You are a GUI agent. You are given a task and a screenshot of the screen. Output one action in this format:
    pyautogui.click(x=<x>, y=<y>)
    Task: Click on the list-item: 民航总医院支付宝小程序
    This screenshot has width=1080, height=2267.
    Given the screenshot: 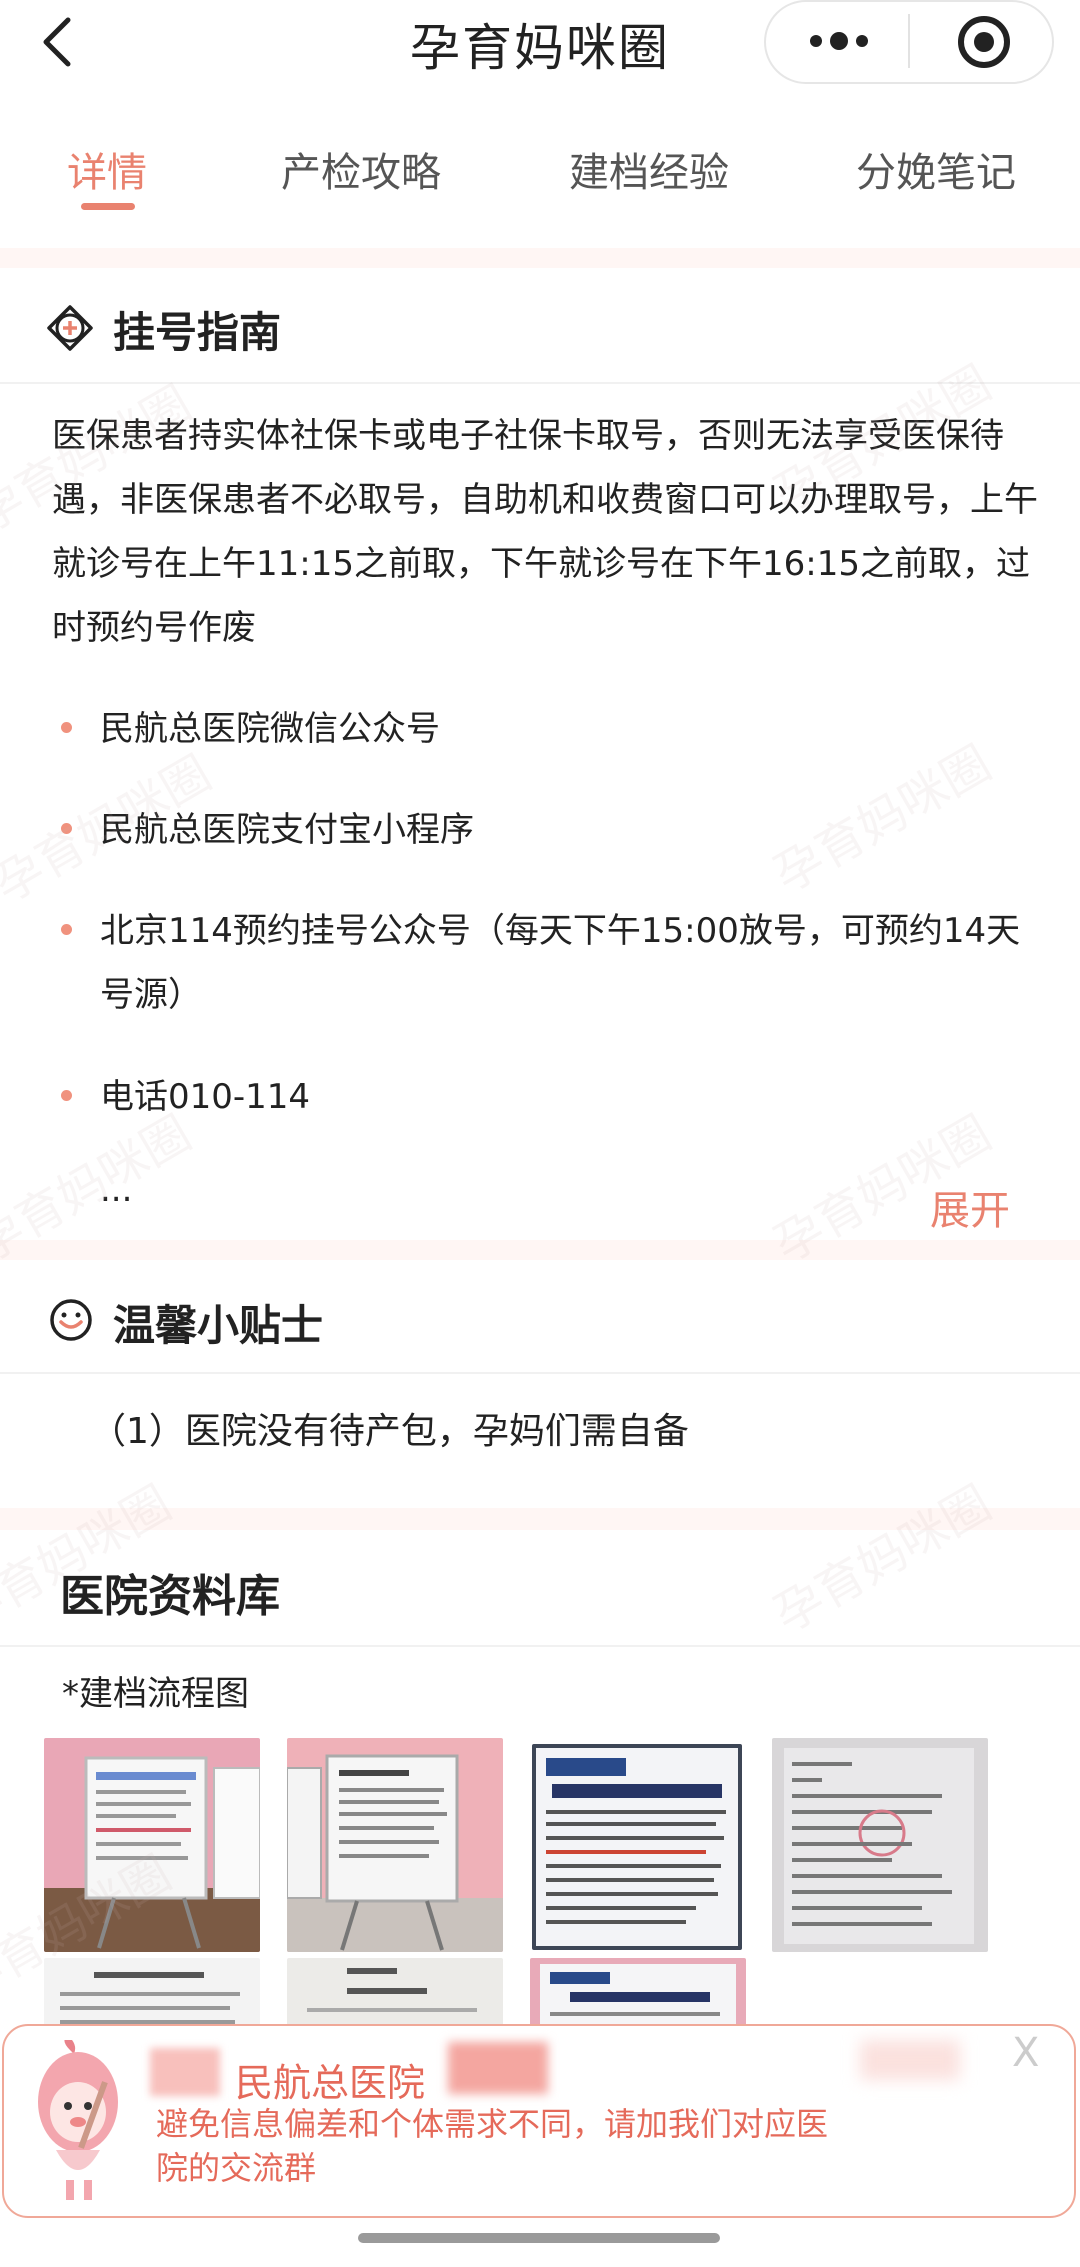 What is the action you would take?
    pyautogui.click(x=287, y=830)
    